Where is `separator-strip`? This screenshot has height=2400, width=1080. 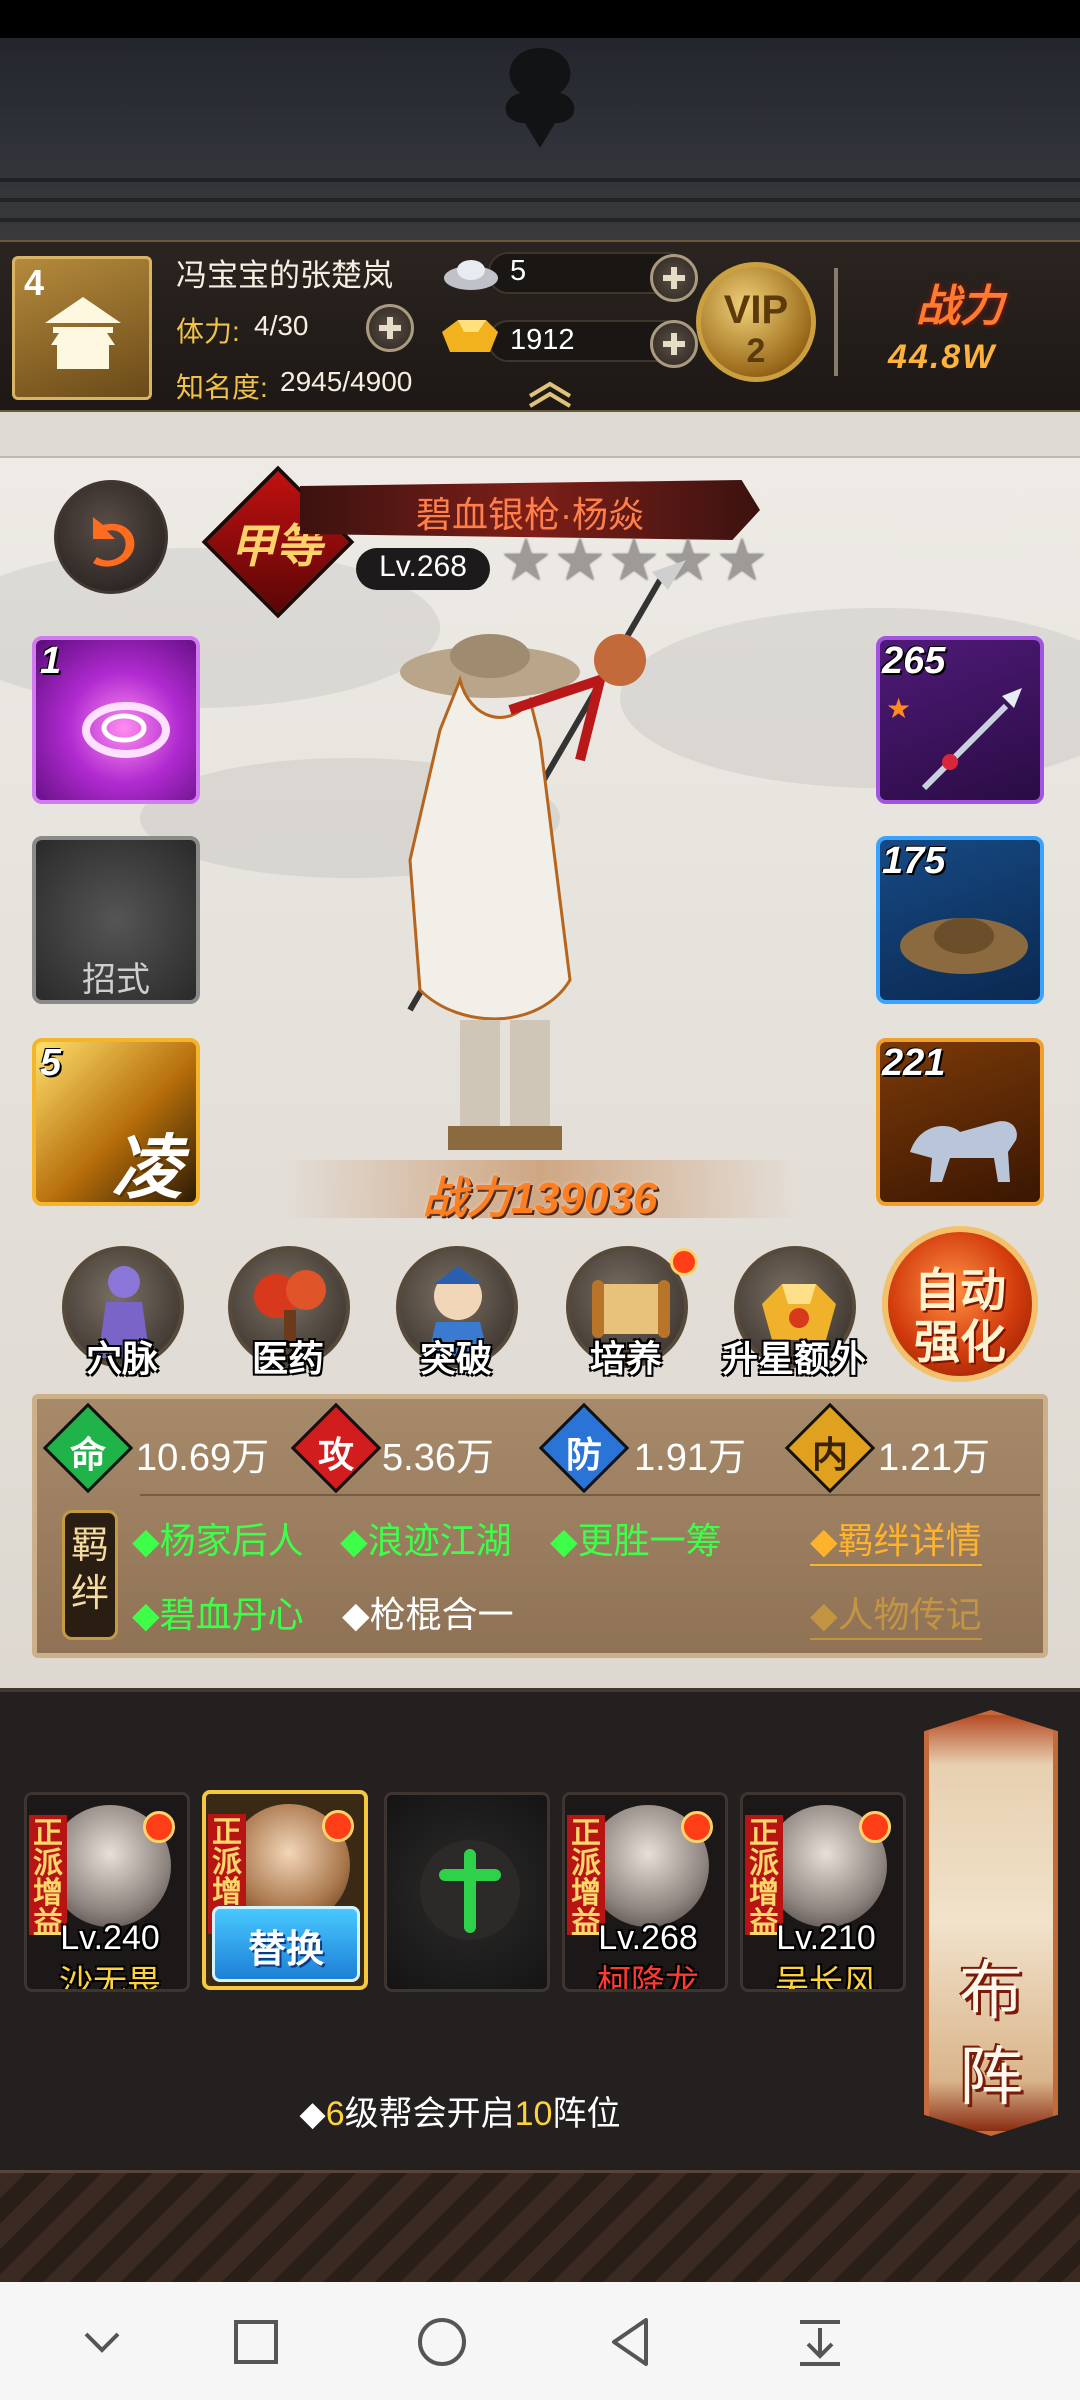 separator-strip is located at coordinates (540, 435).